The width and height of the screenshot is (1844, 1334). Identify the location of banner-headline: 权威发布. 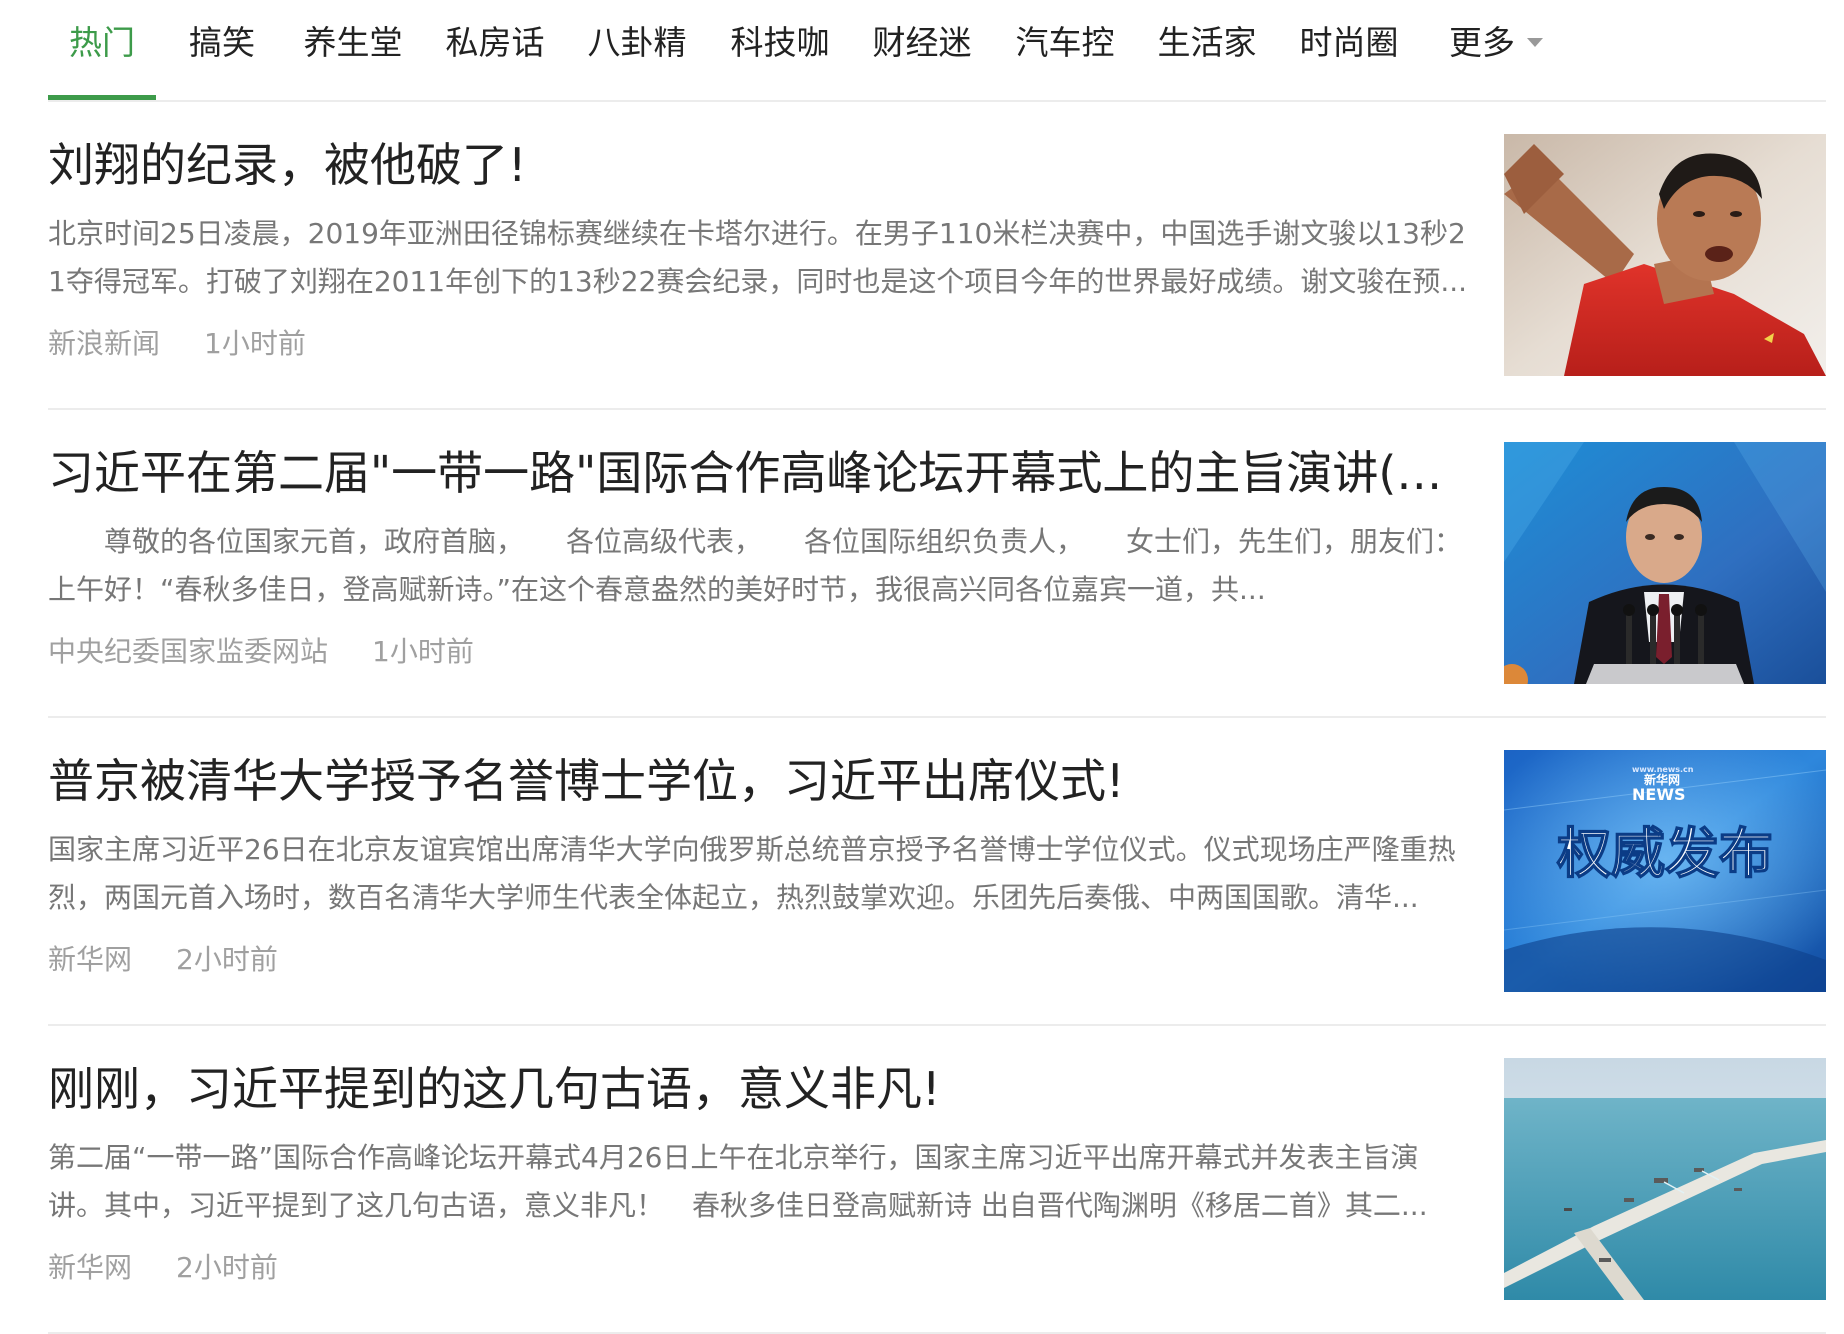
(1664, 853).